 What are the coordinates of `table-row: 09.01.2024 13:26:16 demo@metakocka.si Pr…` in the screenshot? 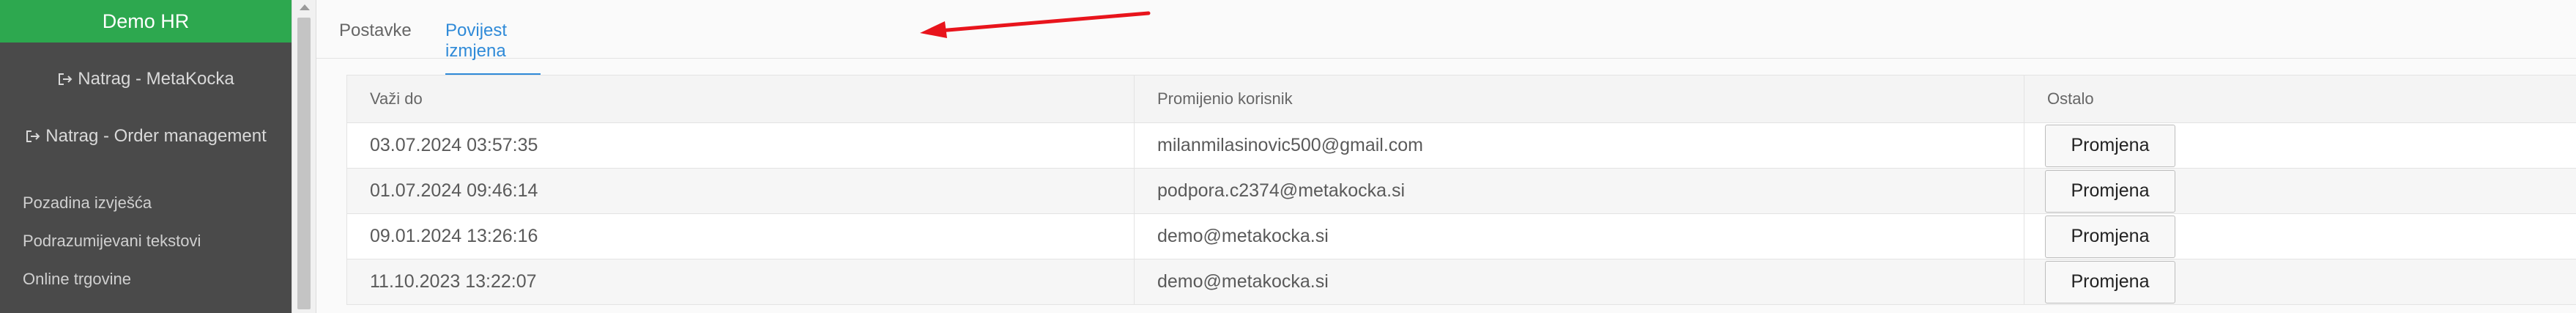 It's located at (1461, 236).